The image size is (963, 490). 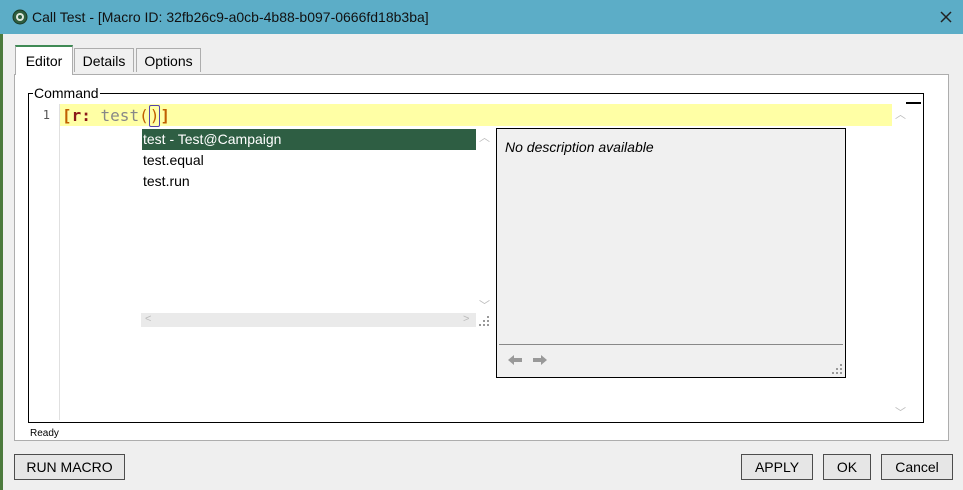 What do you see at coordinates (308, 320) in the screenshot?
I see `autocomplete-horizontal-scrollbar: < >` at bounding box center [308, 320].